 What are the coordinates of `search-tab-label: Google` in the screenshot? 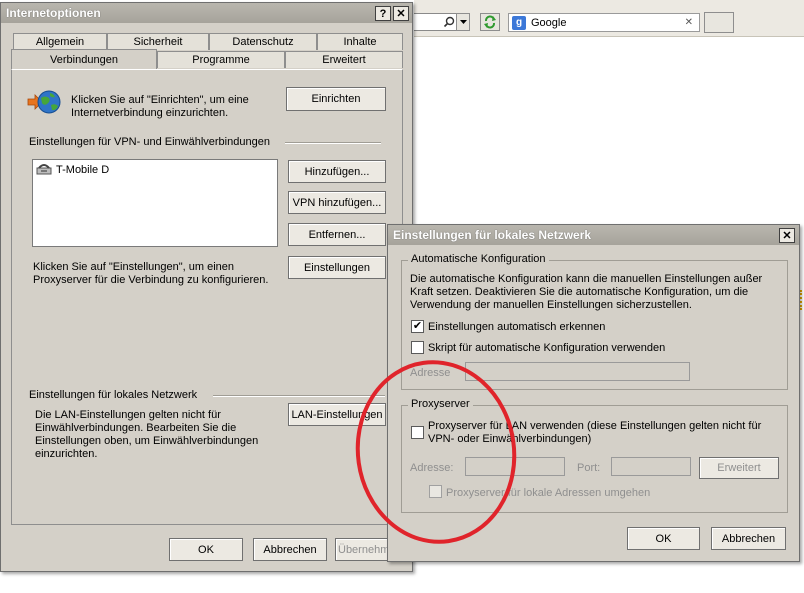 It's located at (549, 22).